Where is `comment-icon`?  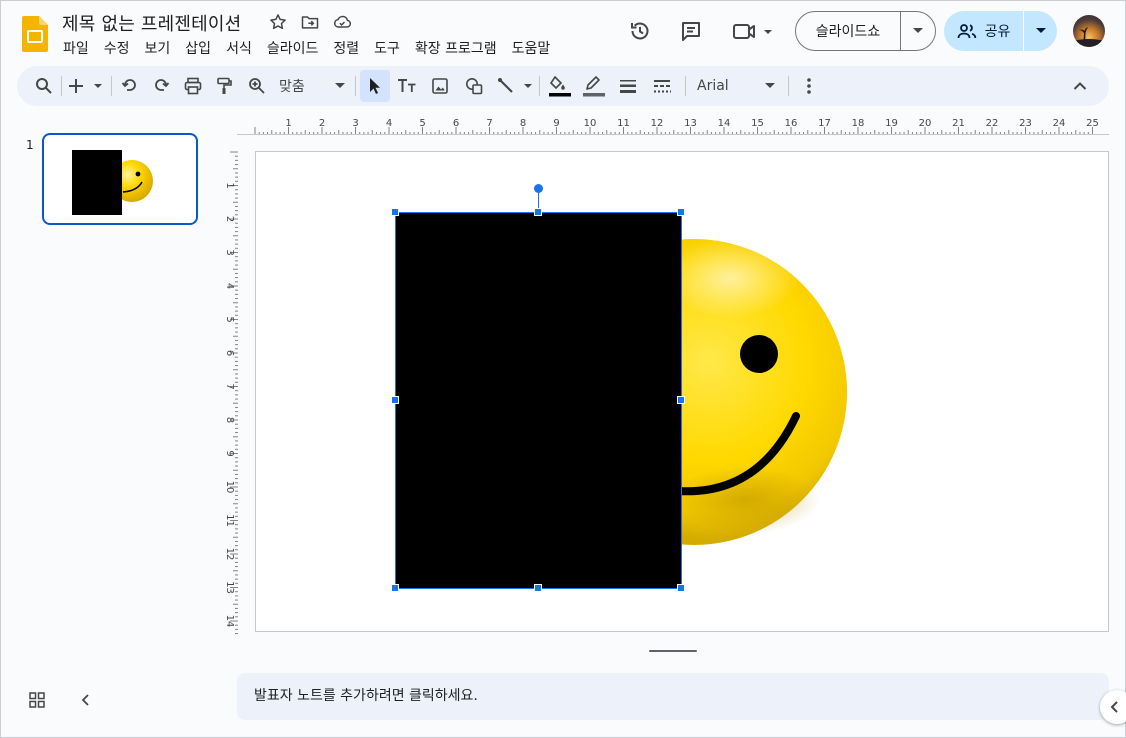 comment-icon is located at coordinates (691, 31).